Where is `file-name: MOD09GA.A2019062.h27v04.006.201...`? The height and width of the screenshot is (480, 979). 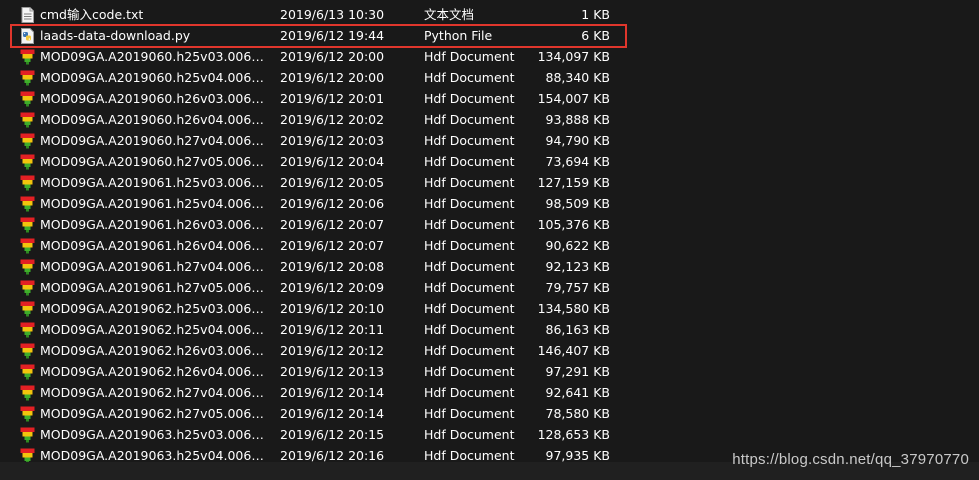 file-name: MOD09GA.A2019062.h27v04.006.201... is located at coordinates (153, 392).